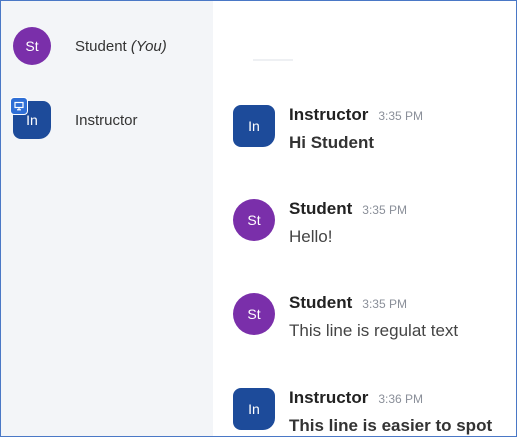 Image resolution: width=517 pixels, height=437 pixels. Describe the element at coordinates (374, 330) in the screenshot. I see `message-text: This line is regulat text` at that location.